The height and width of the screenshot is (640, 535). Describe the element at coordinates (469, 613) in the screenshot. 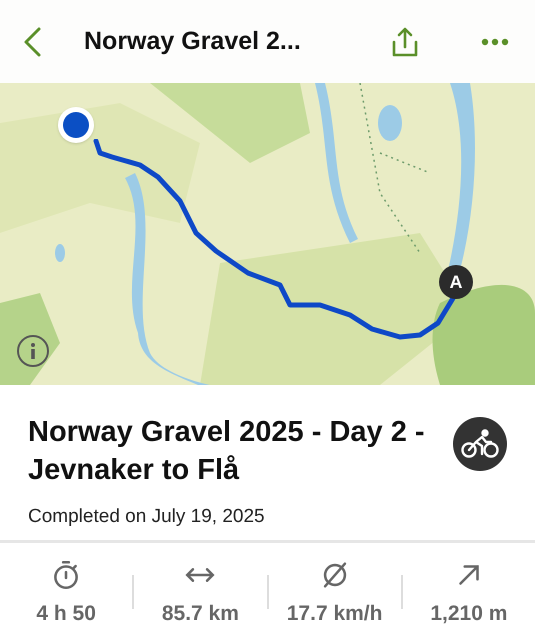

I see `stat-value: 1,210 m` at that location.